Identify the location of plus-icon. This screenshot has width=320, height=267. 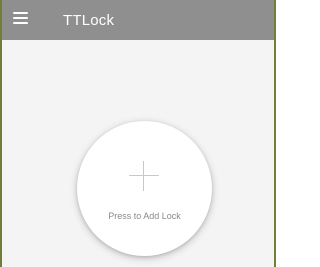
(144, 176).